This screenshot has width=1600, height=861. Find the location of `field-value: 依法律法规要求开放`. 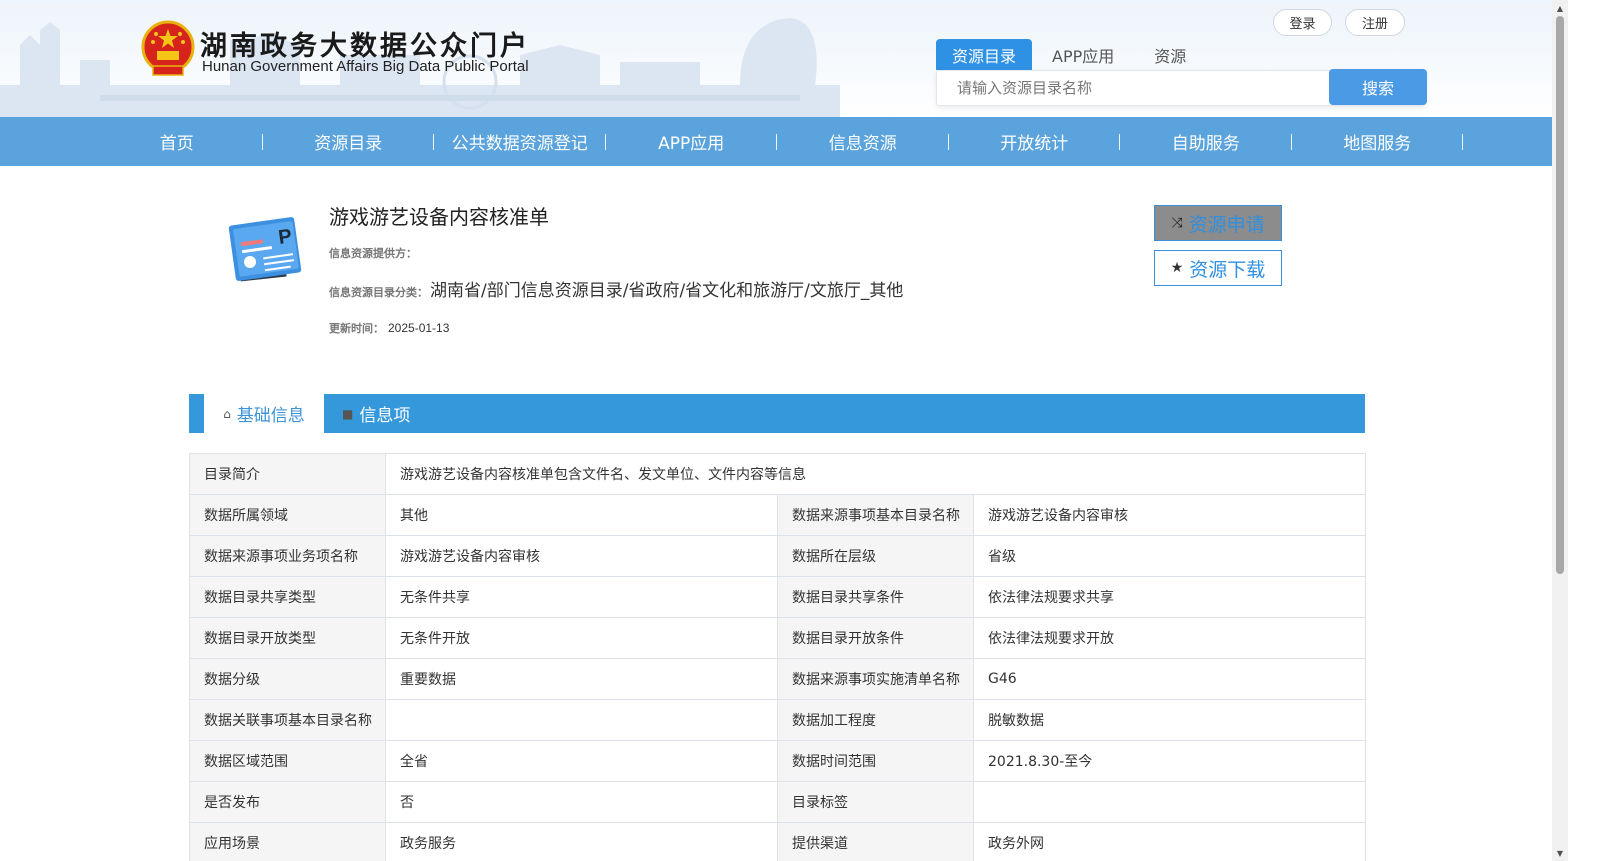

field-value: 依法律法规要求开放 is located at coordinates (1169, 638).